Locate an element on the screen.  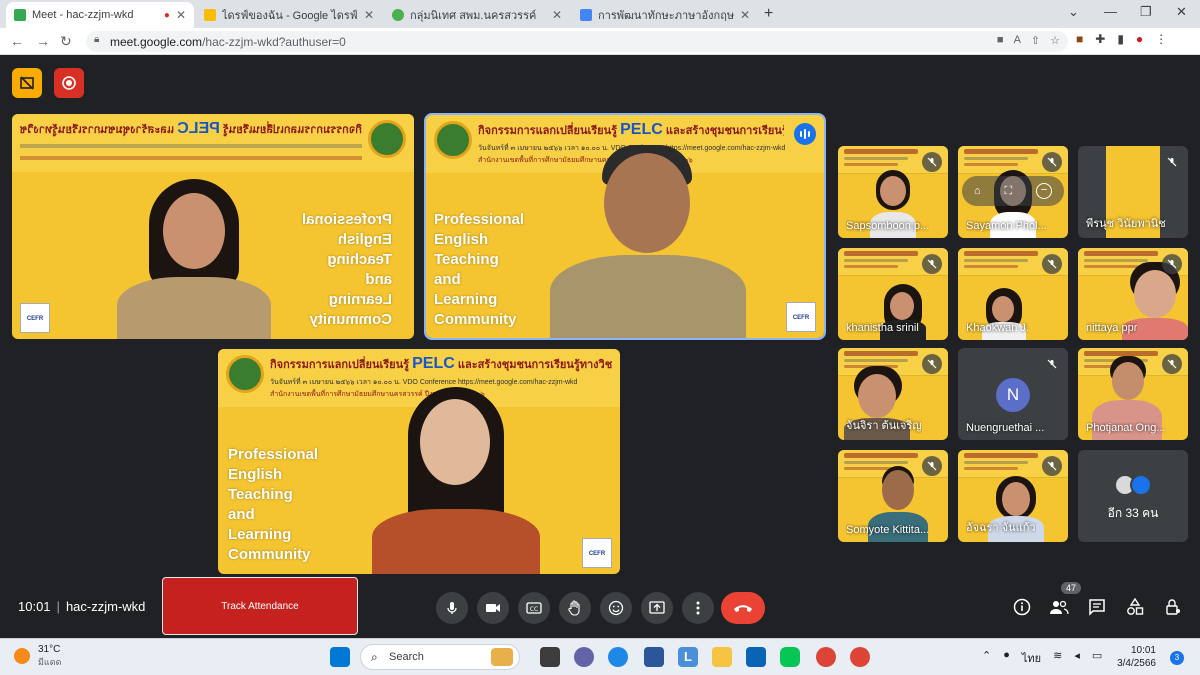
participant-tile: khanistha srinil is located at coordinates (893, 294).